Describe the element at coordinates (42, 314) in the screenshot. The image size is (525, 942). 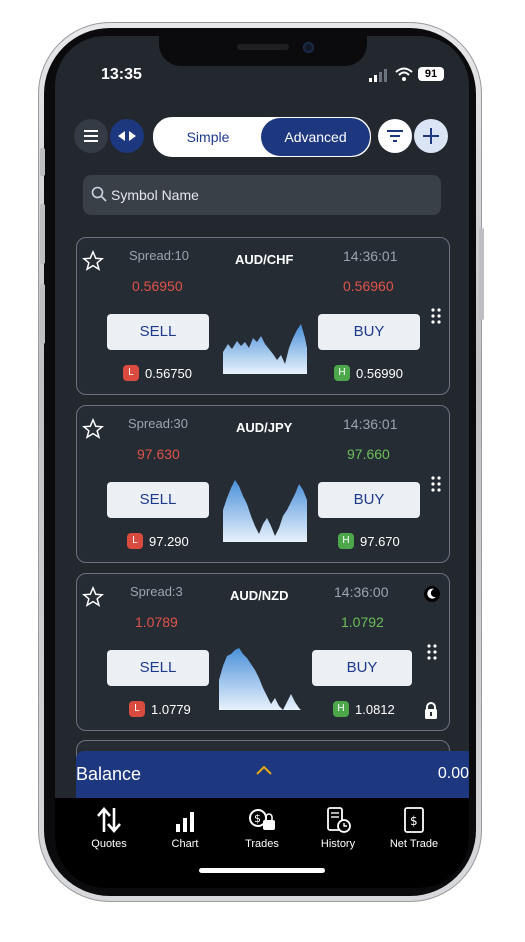
I see `volume-down-button` at that location.